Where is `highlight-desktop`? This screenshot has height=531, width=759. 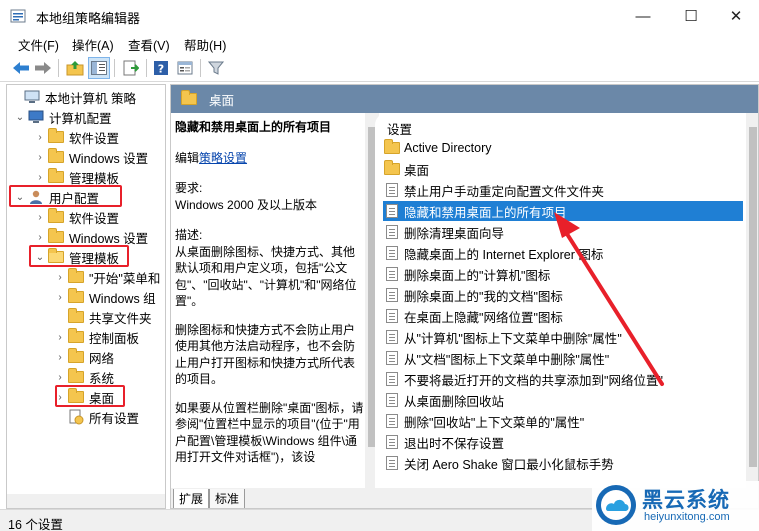
highlight-desktop is located at coordinates (90, 396).